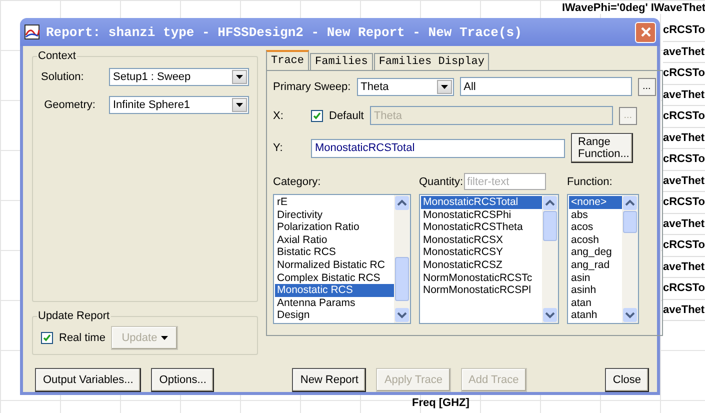  I want to click on list-item: MonostaticRCSPhi, so click(481, 215).